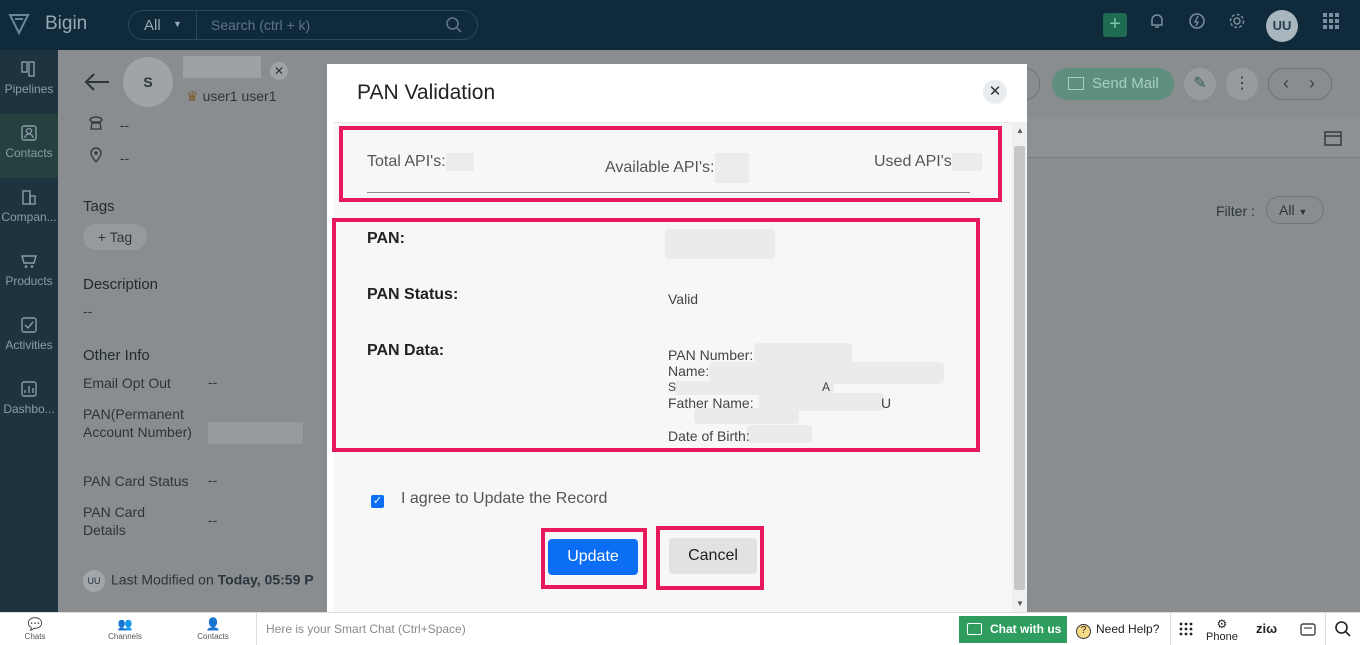 Image resolution: width=1360 pixels, height=645 pixels. Describe the element at coordinates (1020, 603) in the screenshot. I see `scroll-down-icon: ▼` at that location.